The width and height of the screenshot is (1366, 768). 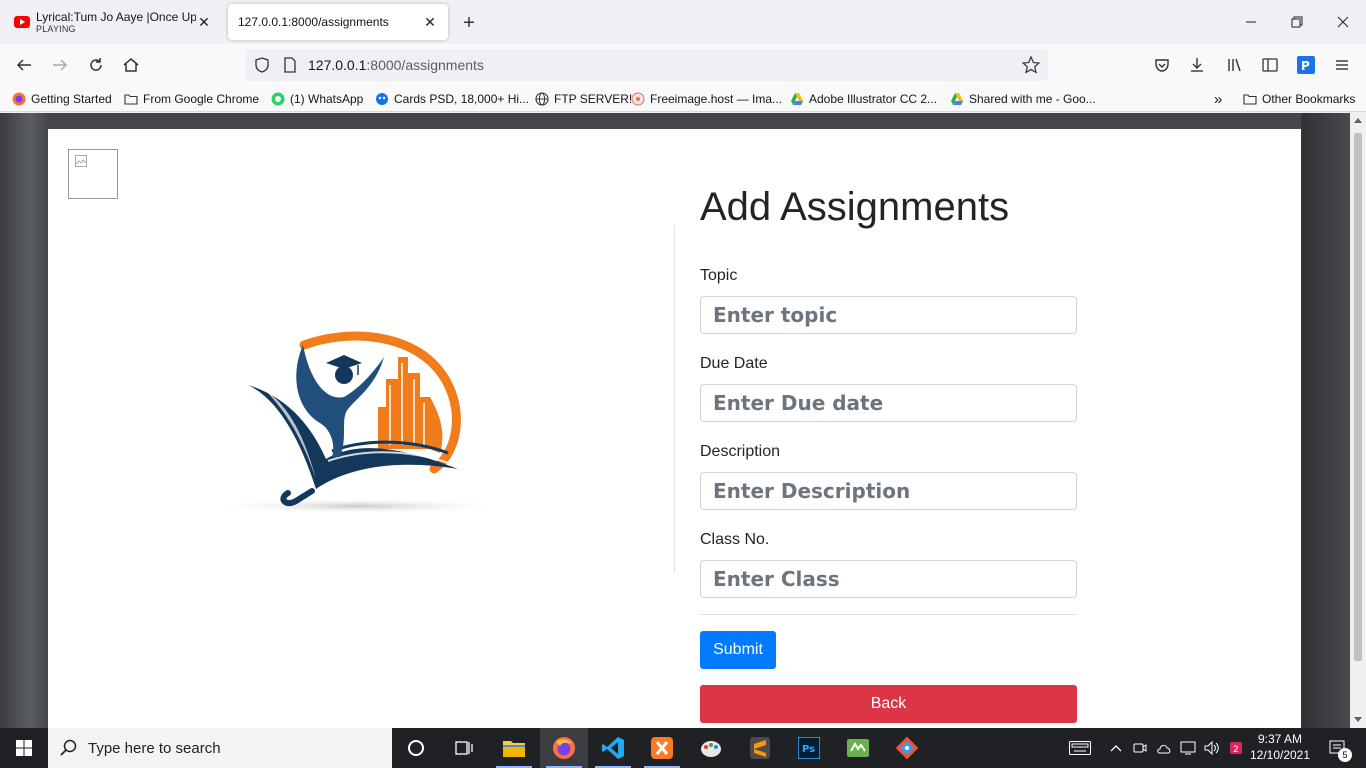 I want to click on xampp-icon, so click(x=662, y=748).